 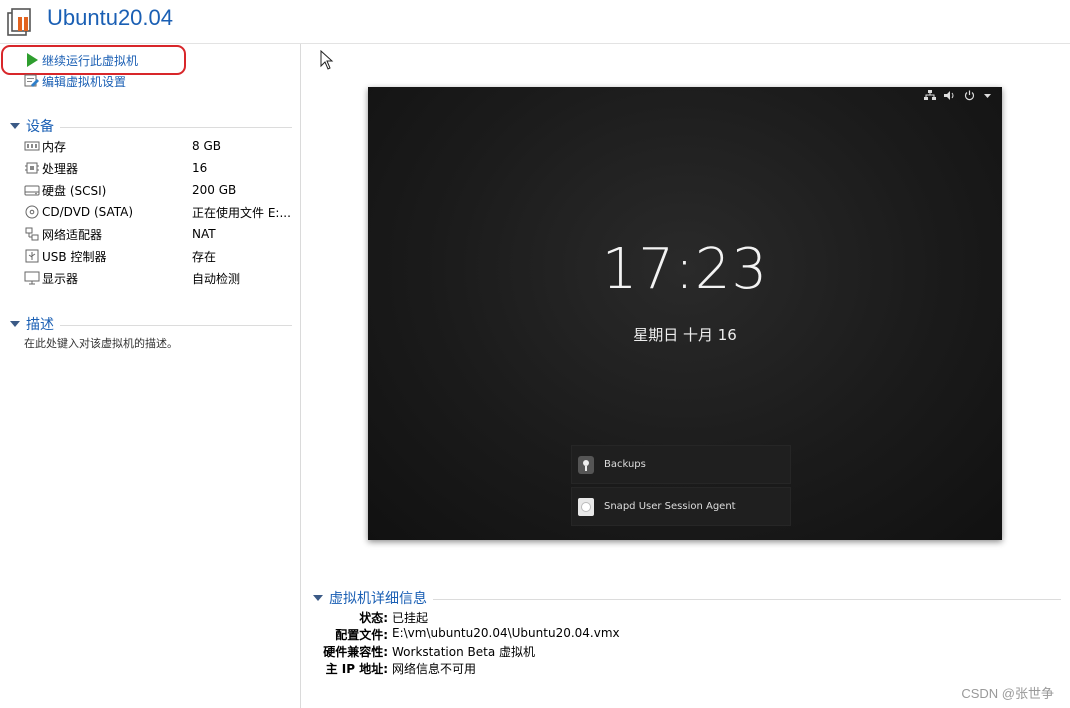 I want to click on detail-label: 配置文件:, so click(x=361, y=635).